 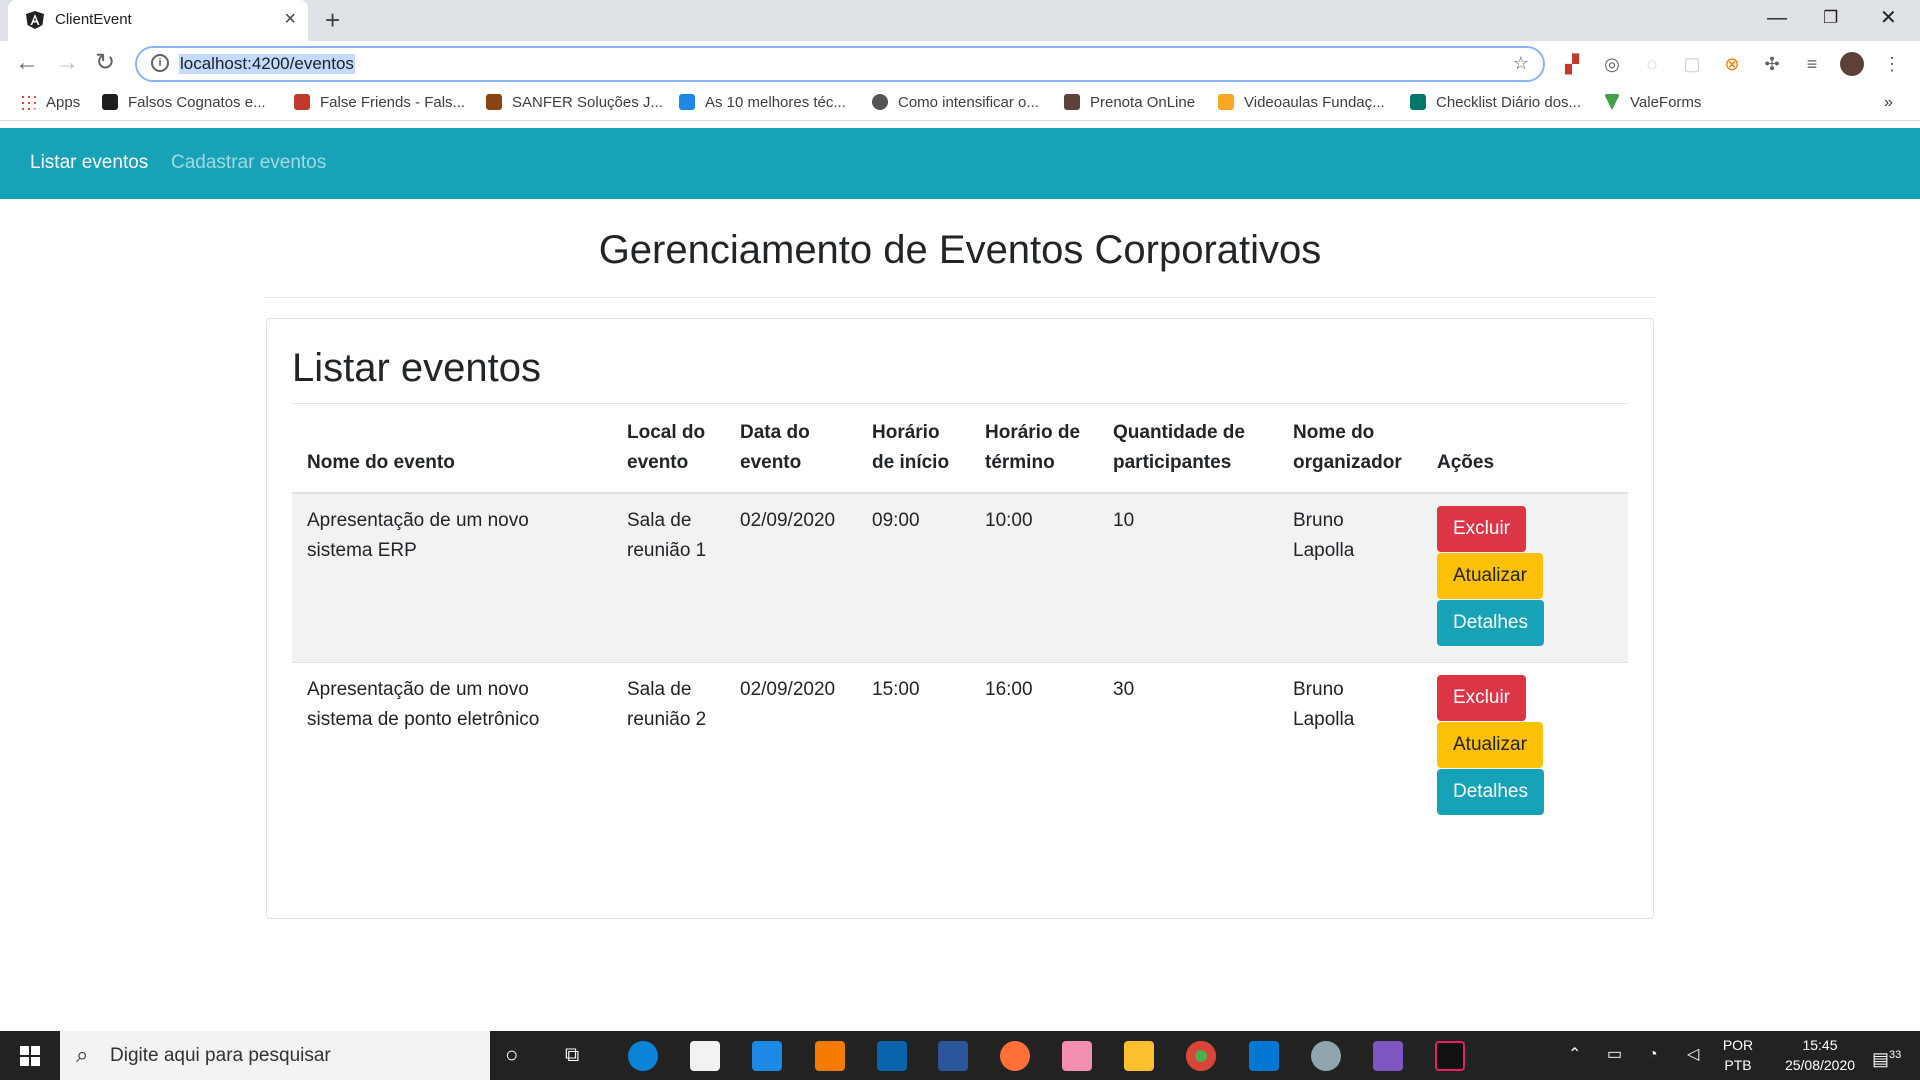 I want to click on event-start-time: 09:00, so click(x=913, y=578).